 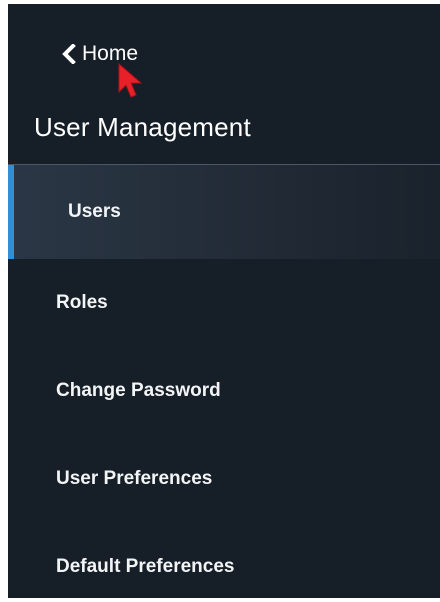 I want to click on mouse-cursor-icon, so click(x=130, y=80).